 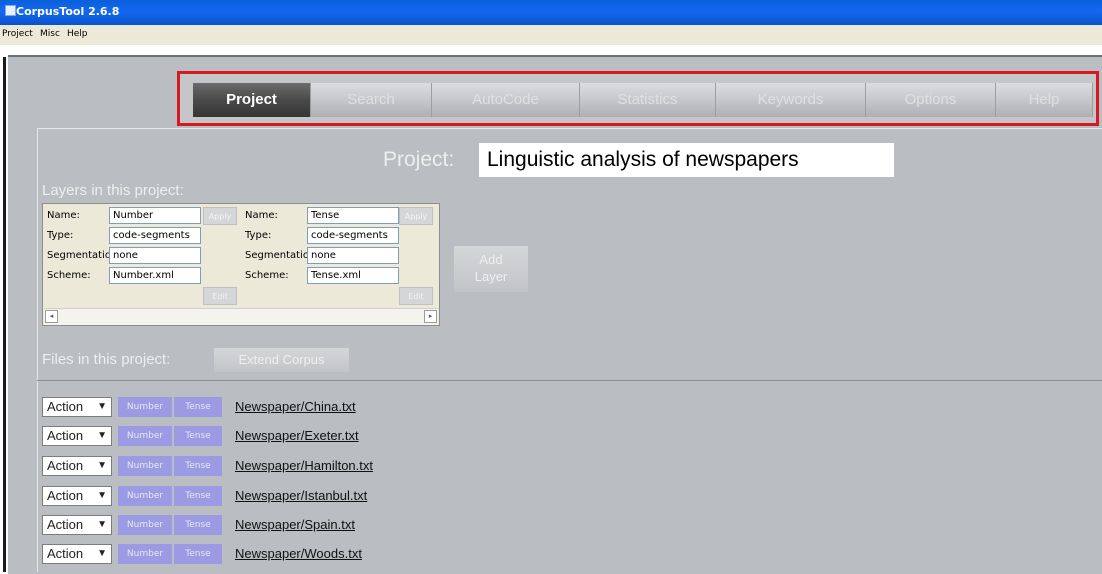 What do you see at coordinates (106, 359) in the screenshot?
I see `files-section-label: Files in this project:` at bounding box center [106, 359].